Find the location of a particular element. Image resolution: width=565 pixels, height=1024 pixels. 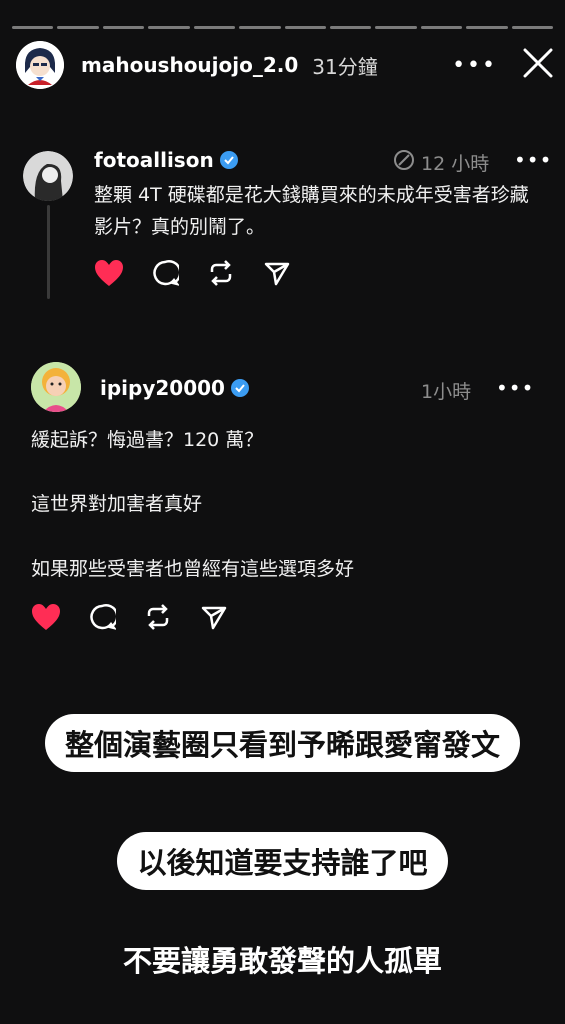

post-username: ipipy20000 is located at coordinates (174, 388).